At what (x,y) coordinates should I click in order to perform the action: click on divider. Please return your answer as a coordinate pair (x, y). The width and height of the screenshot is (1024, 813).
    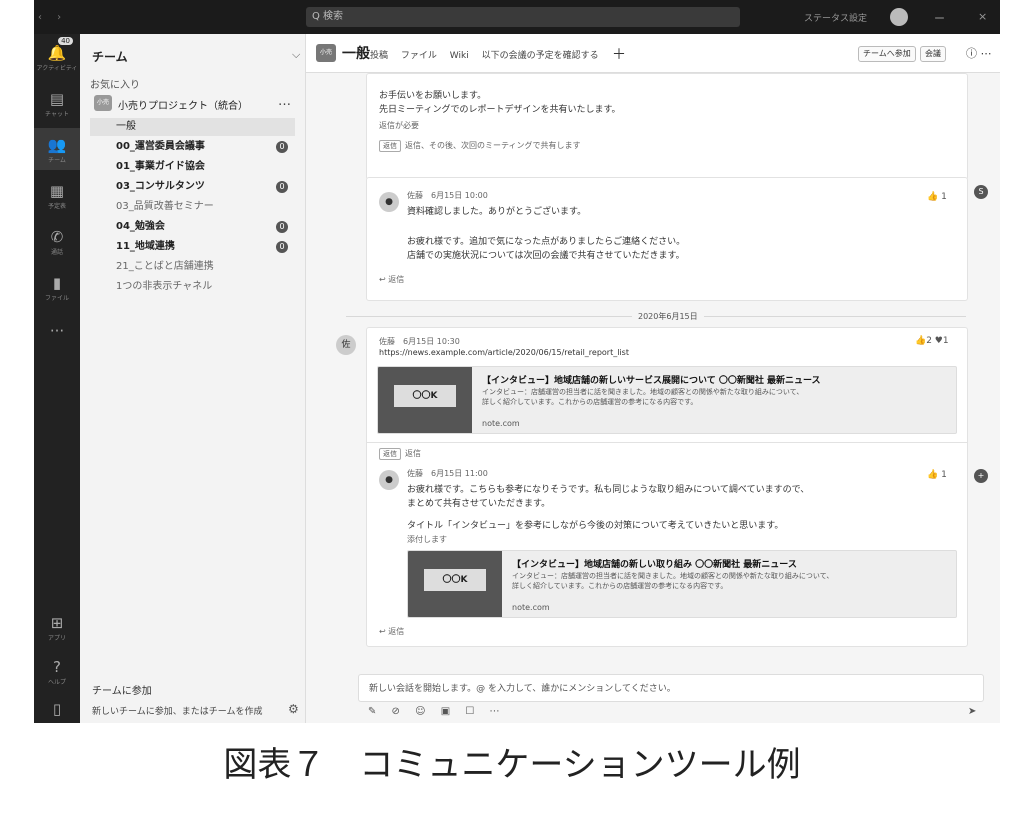
    Looking at the image, I should click on (667, 442).